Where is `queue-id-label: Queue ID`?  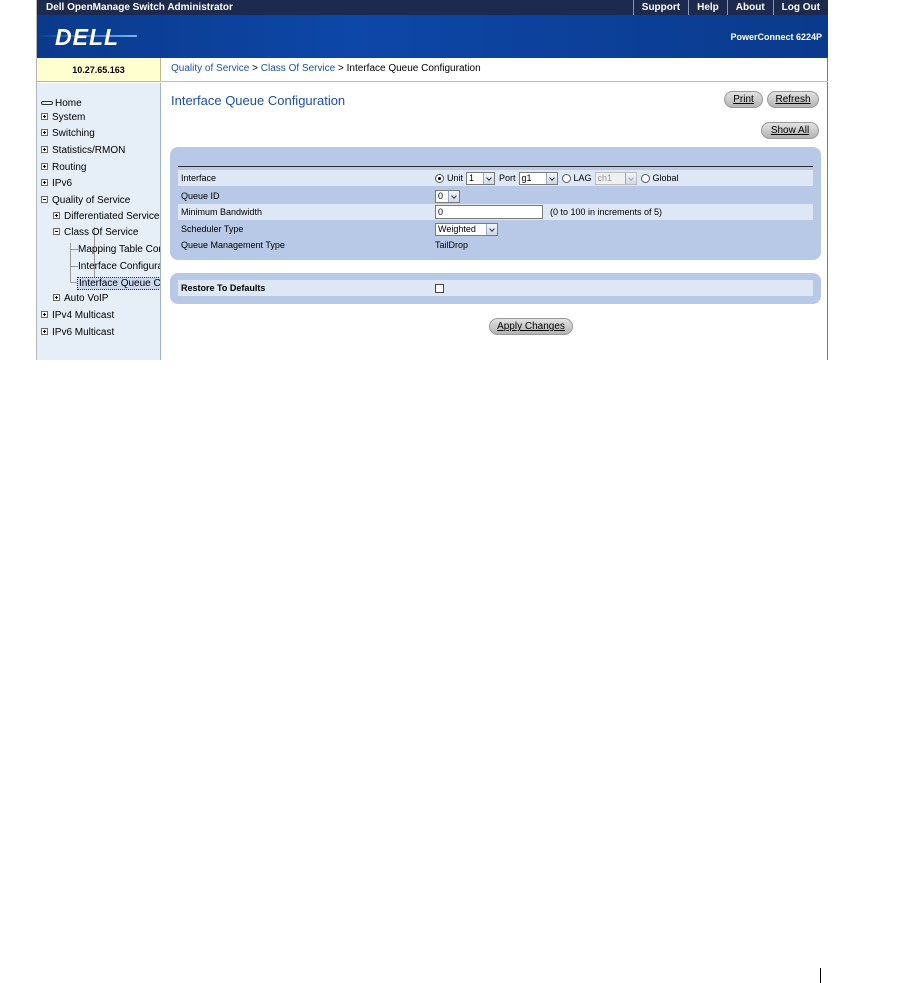
queue-id-label: Queue ID is located at coordinates (200, 196).